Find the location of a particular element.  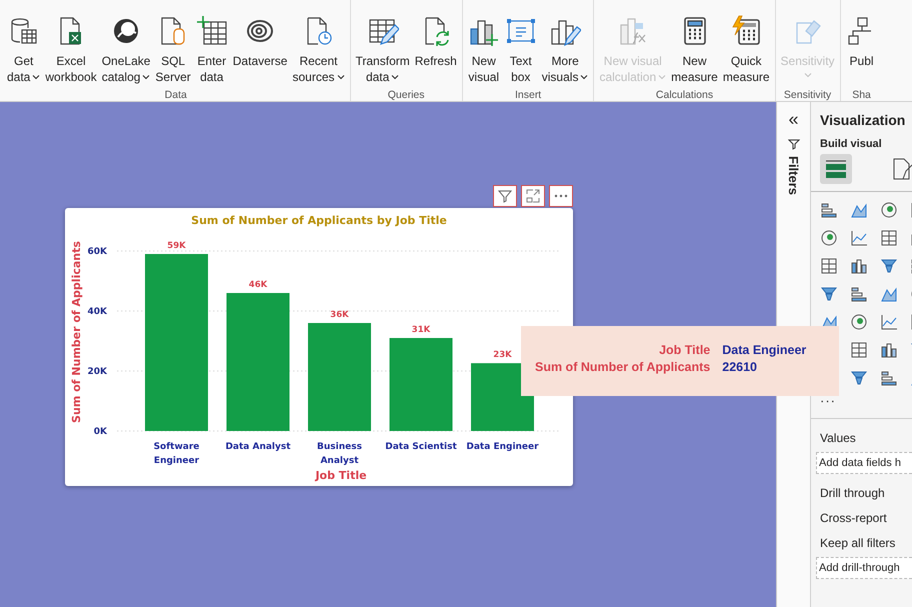

group-label: Sensitivity is located at coordinates (808, 95).